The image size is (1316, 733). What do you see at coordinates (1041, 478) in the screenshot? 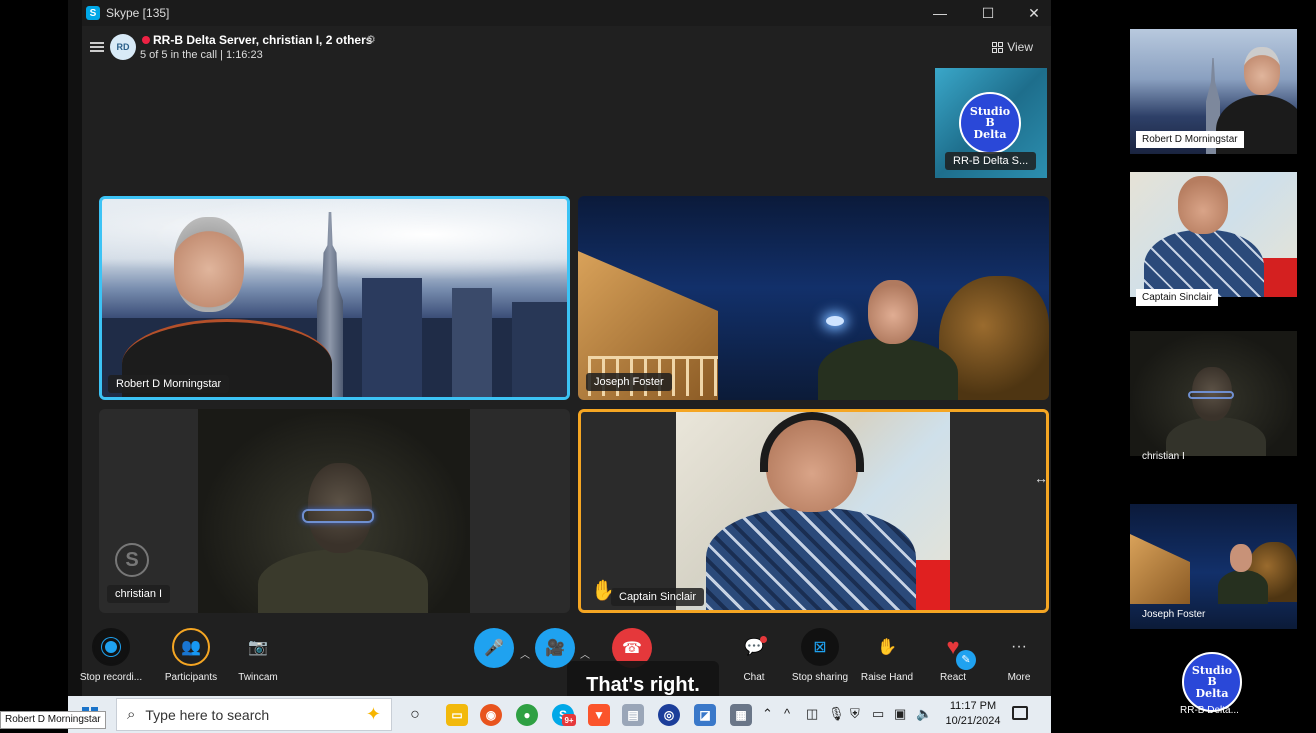
I see `resize-handle-icon: ↔` at bounding box center [1041, 478].